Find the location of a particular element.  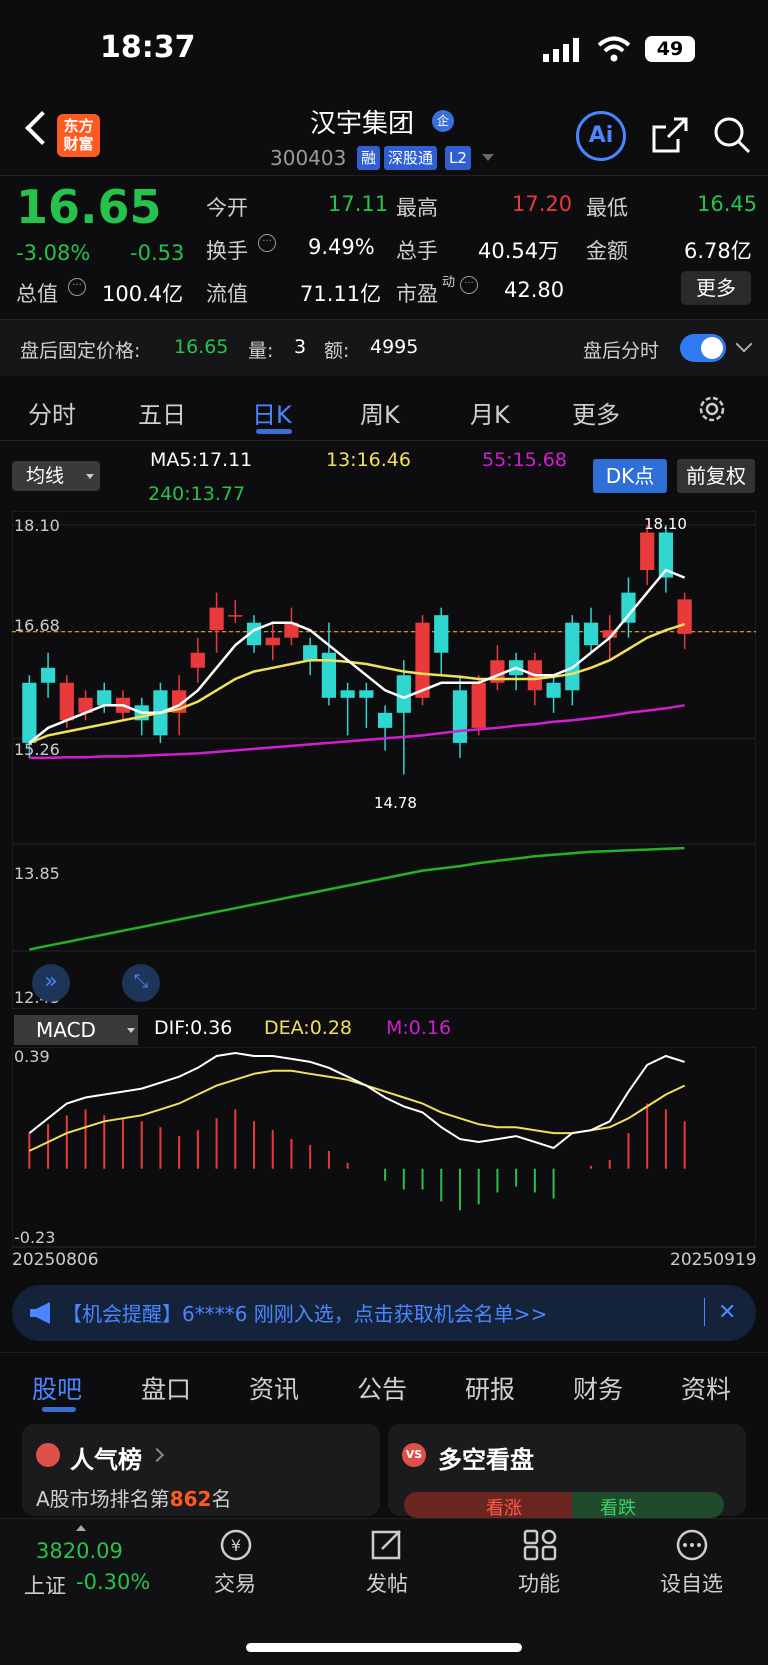

tab-research: 研报 is located at coordinates (490, 1388).